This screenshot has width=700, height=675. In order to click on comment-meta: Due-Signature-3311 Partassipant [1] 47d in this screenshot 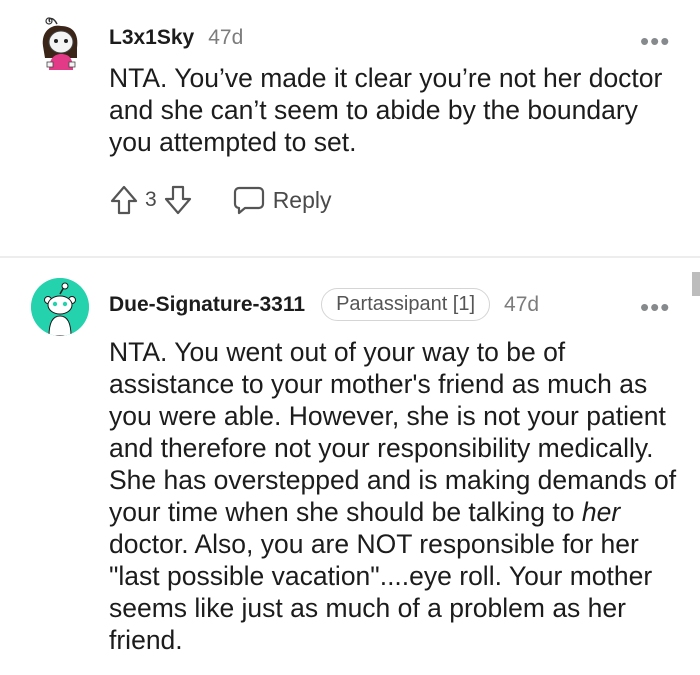, I will do `click(324, 304)`.